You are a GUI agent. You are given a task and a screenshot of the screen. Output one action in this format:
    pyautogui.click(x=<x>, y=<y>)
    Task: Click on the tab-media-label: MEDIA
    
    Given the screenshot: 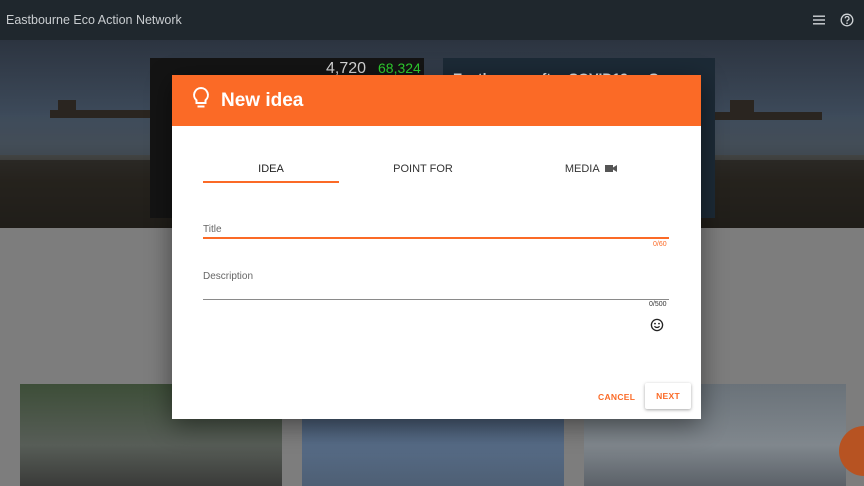 What is the action you would take?
    pyautogui.click(x=582, y=169)
    